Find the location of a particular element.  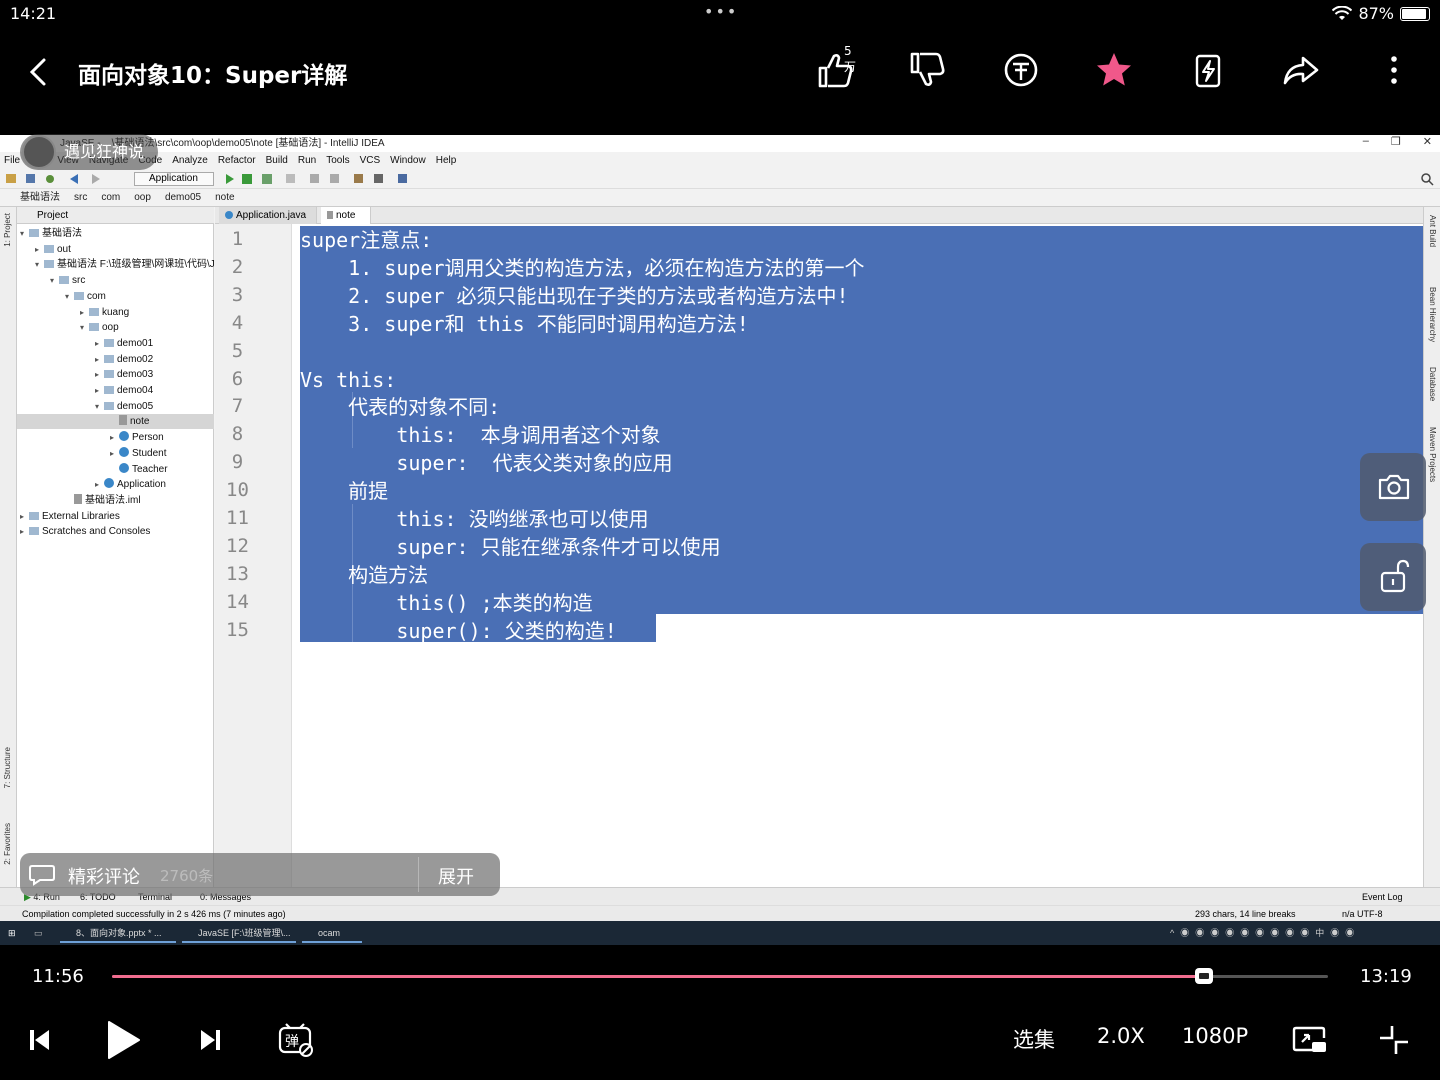

code-line: this: 没哟继承也可以使用 is located at coordinates (474, 519).